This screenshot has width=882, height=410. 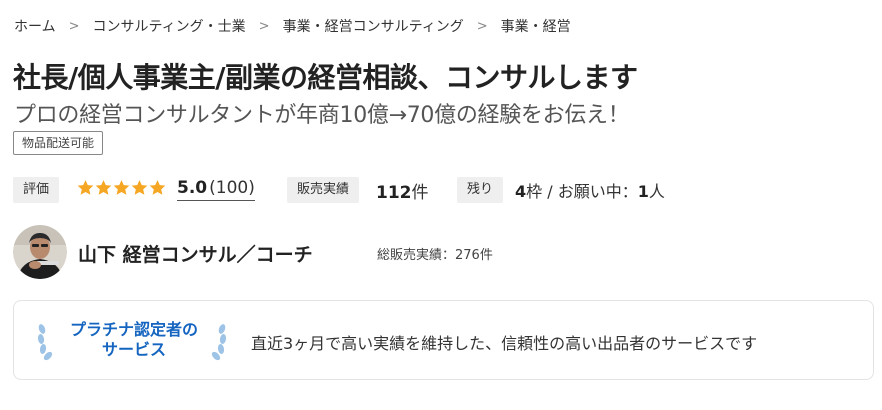 I want to click on sales-value: 112, so click(x=394, y=193).